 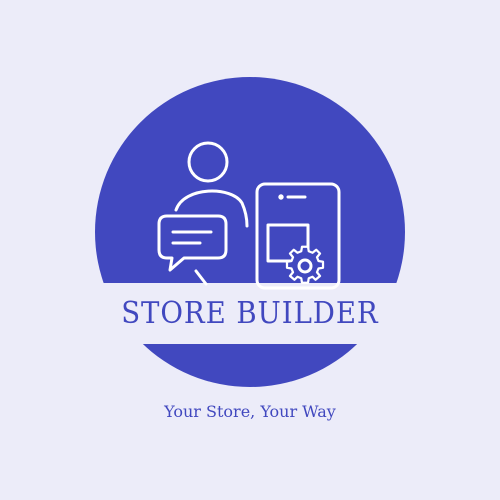 What do you see at coordinates (305, 264) in the screenshot?
I see `gear-icon` at bounding box center [305, 264].